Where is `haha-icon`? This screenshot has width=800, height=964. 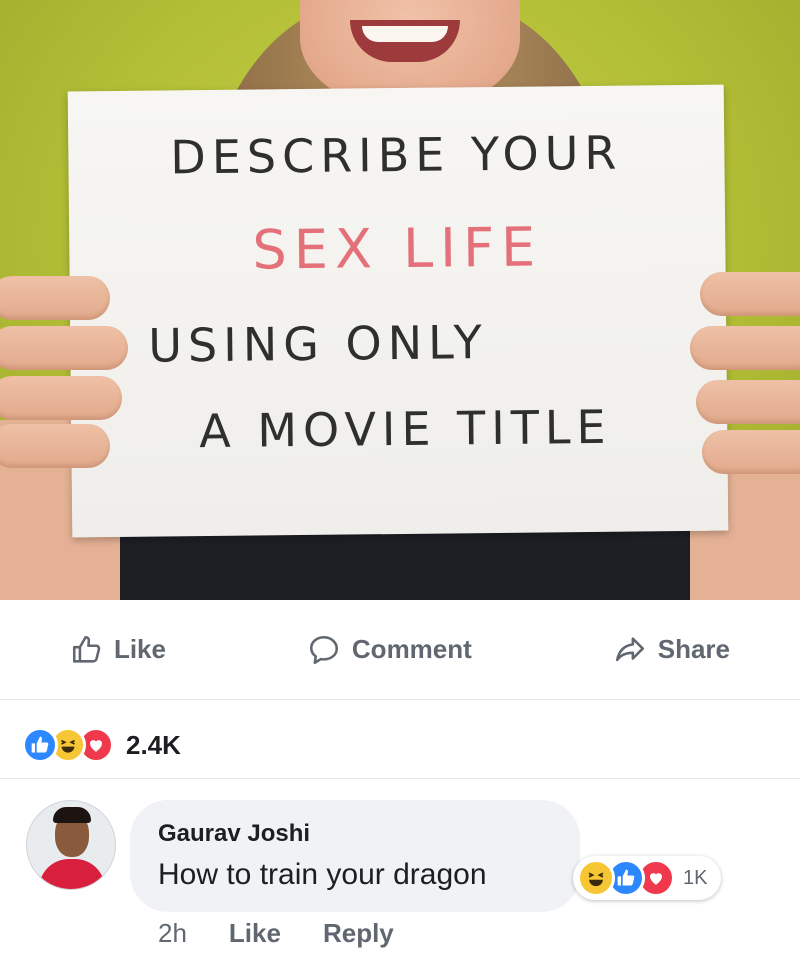
haha-icon is located at coordinates (596, 878).